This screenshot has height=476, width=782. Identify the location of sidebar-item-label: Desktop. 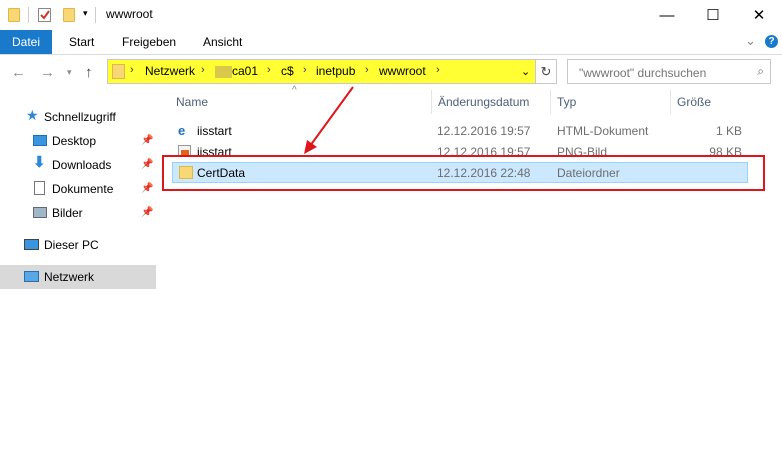
(74, 141).